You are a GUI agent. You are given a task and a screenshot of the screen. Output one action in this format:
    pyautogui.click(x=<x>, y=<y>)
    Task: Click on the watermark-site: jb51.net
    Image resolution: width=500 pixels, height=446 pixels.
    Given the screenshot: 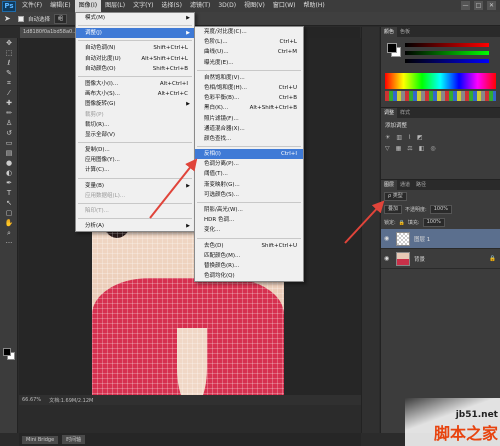 What is the action you would take?
    pyautogui.click(x=476, y=415)
    